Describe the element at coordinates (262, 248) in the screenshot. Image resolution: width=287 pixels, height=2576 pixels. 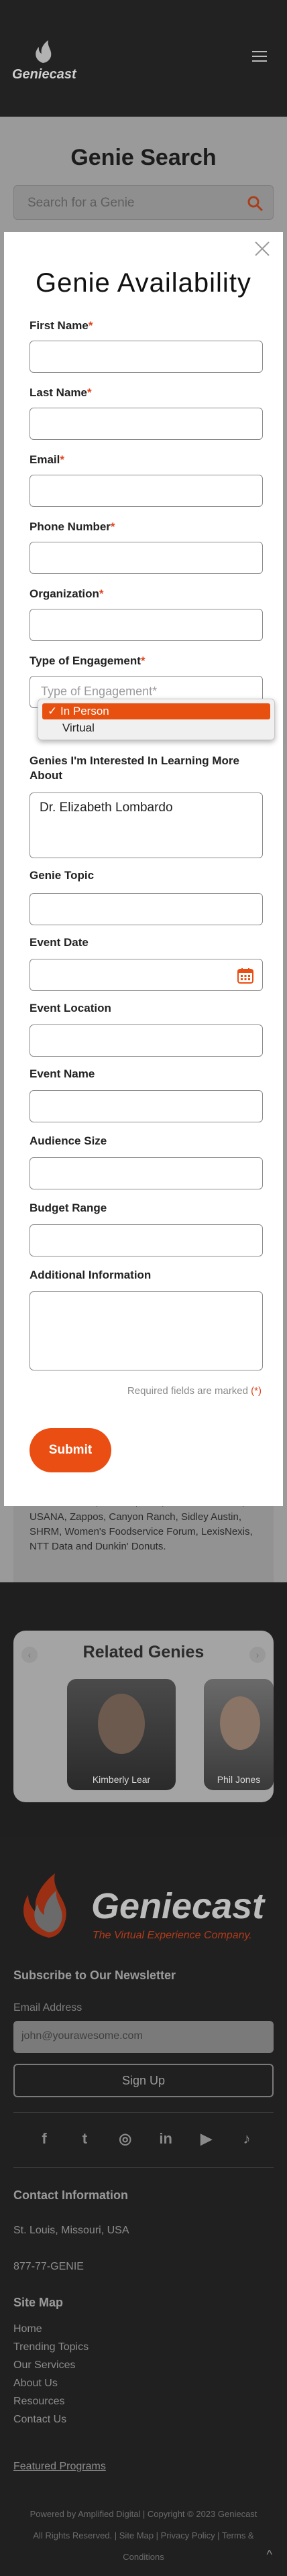
I see `close-icon` at that location.